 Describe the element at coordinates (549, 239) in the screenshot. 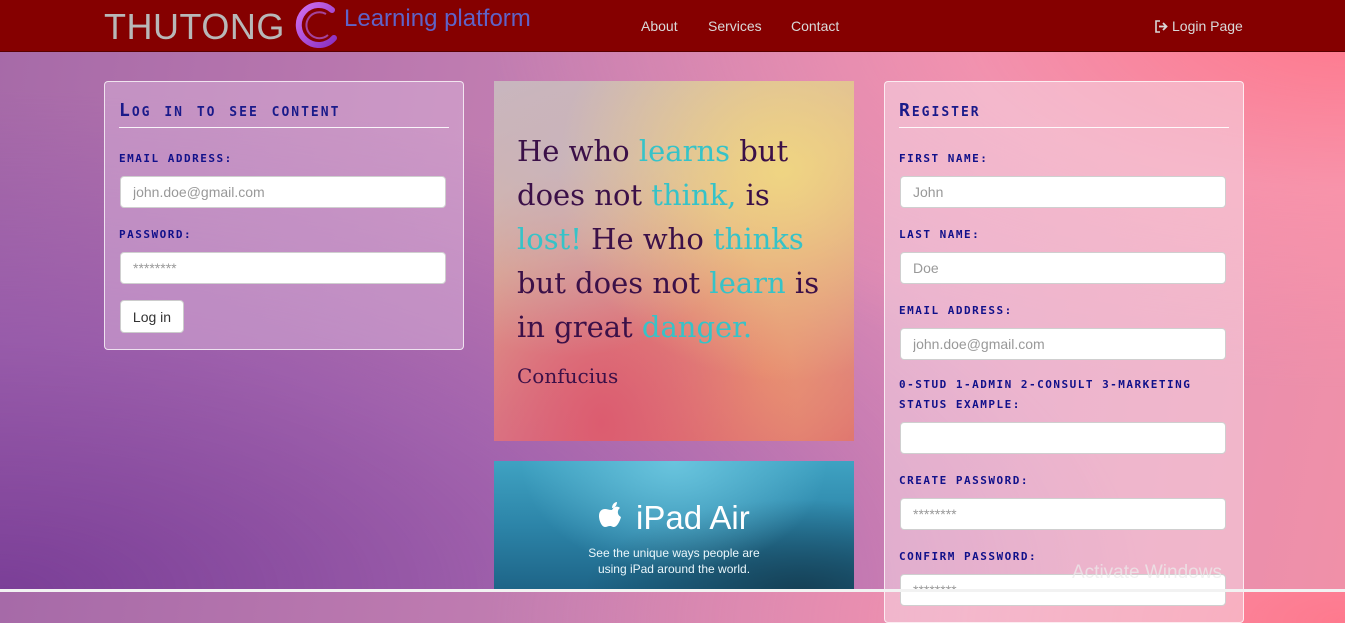

I see `quote-highlight-word: lost!` at that location.